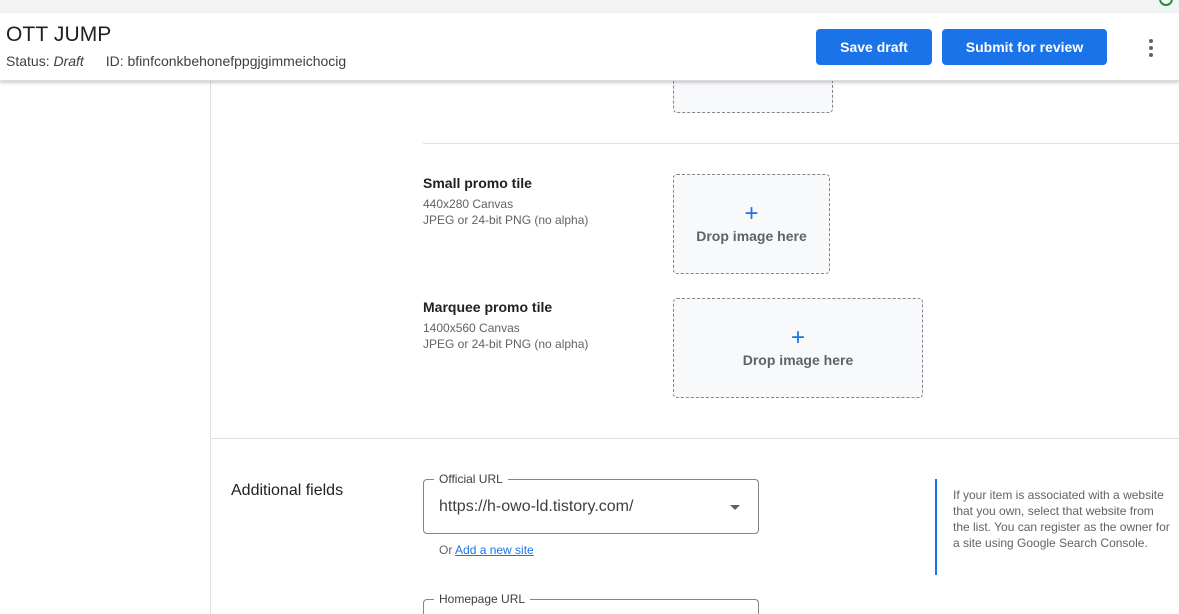 The image size is (1179, 614). What do you see at coordinates (1024, 47) in the screenshot?
I see `submit-for-review-button: Submit for review` at bounding box center [1024, 47].